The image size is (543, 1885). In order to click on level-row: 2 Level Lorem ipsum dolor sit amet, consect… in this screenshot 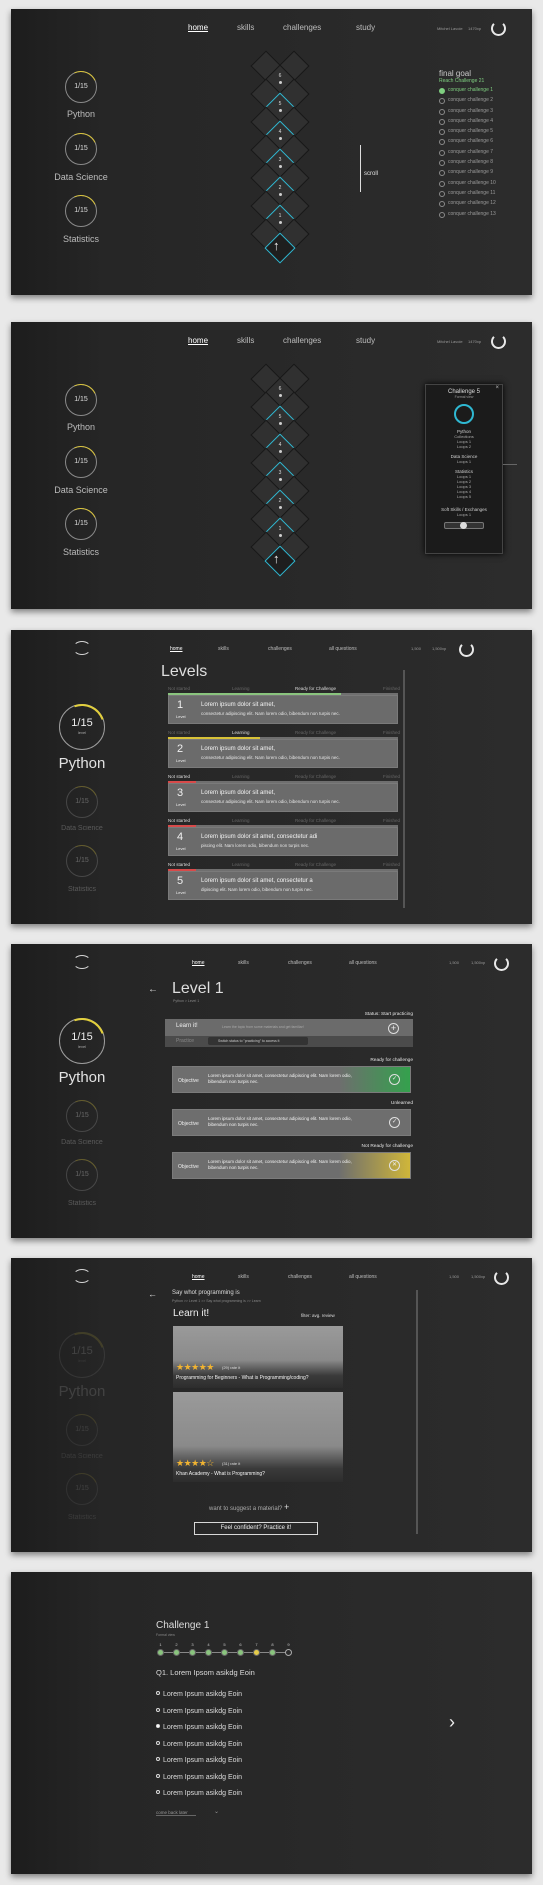, I will do `click(283, 753)`.